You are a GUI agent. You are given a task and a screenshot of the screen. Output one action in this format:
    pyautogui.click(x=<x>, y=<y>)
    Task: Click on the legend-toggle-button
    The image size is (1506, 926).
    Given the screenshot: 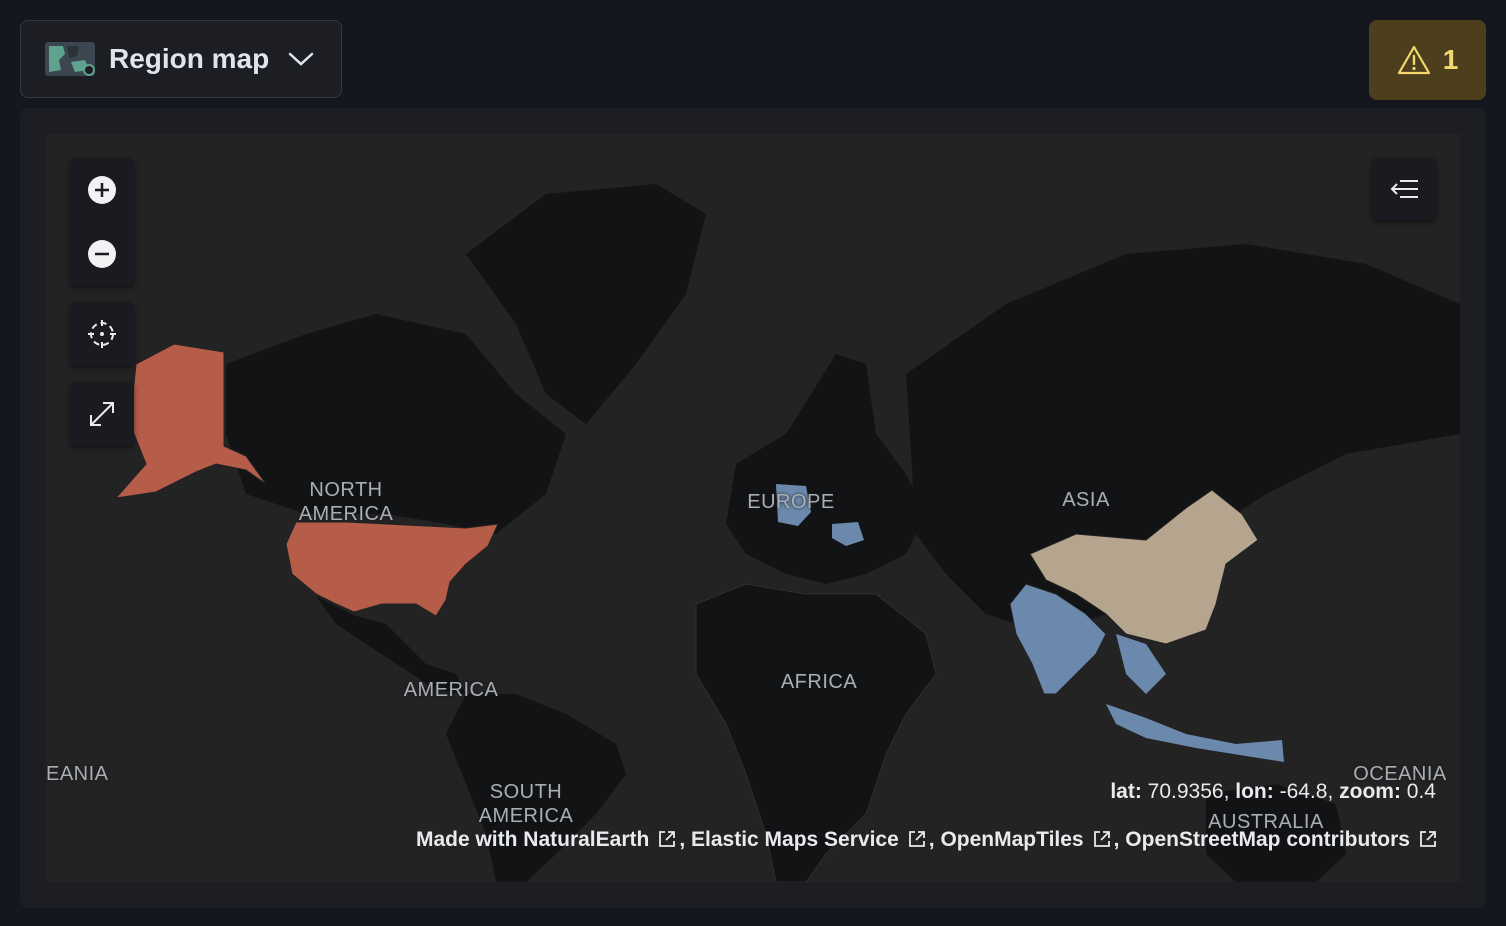 What is the action you would take?
    pyautogui.click(x=1404, y=189)
    